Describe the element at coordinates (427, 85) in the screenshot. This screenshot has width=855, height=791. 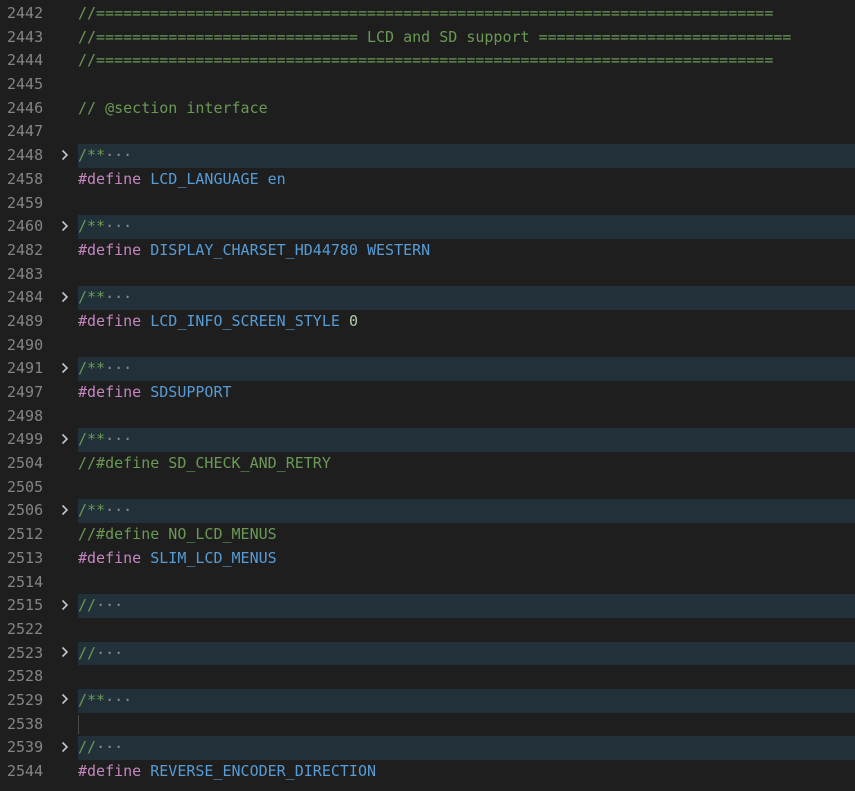
I see `code-line: 2445` at that location.